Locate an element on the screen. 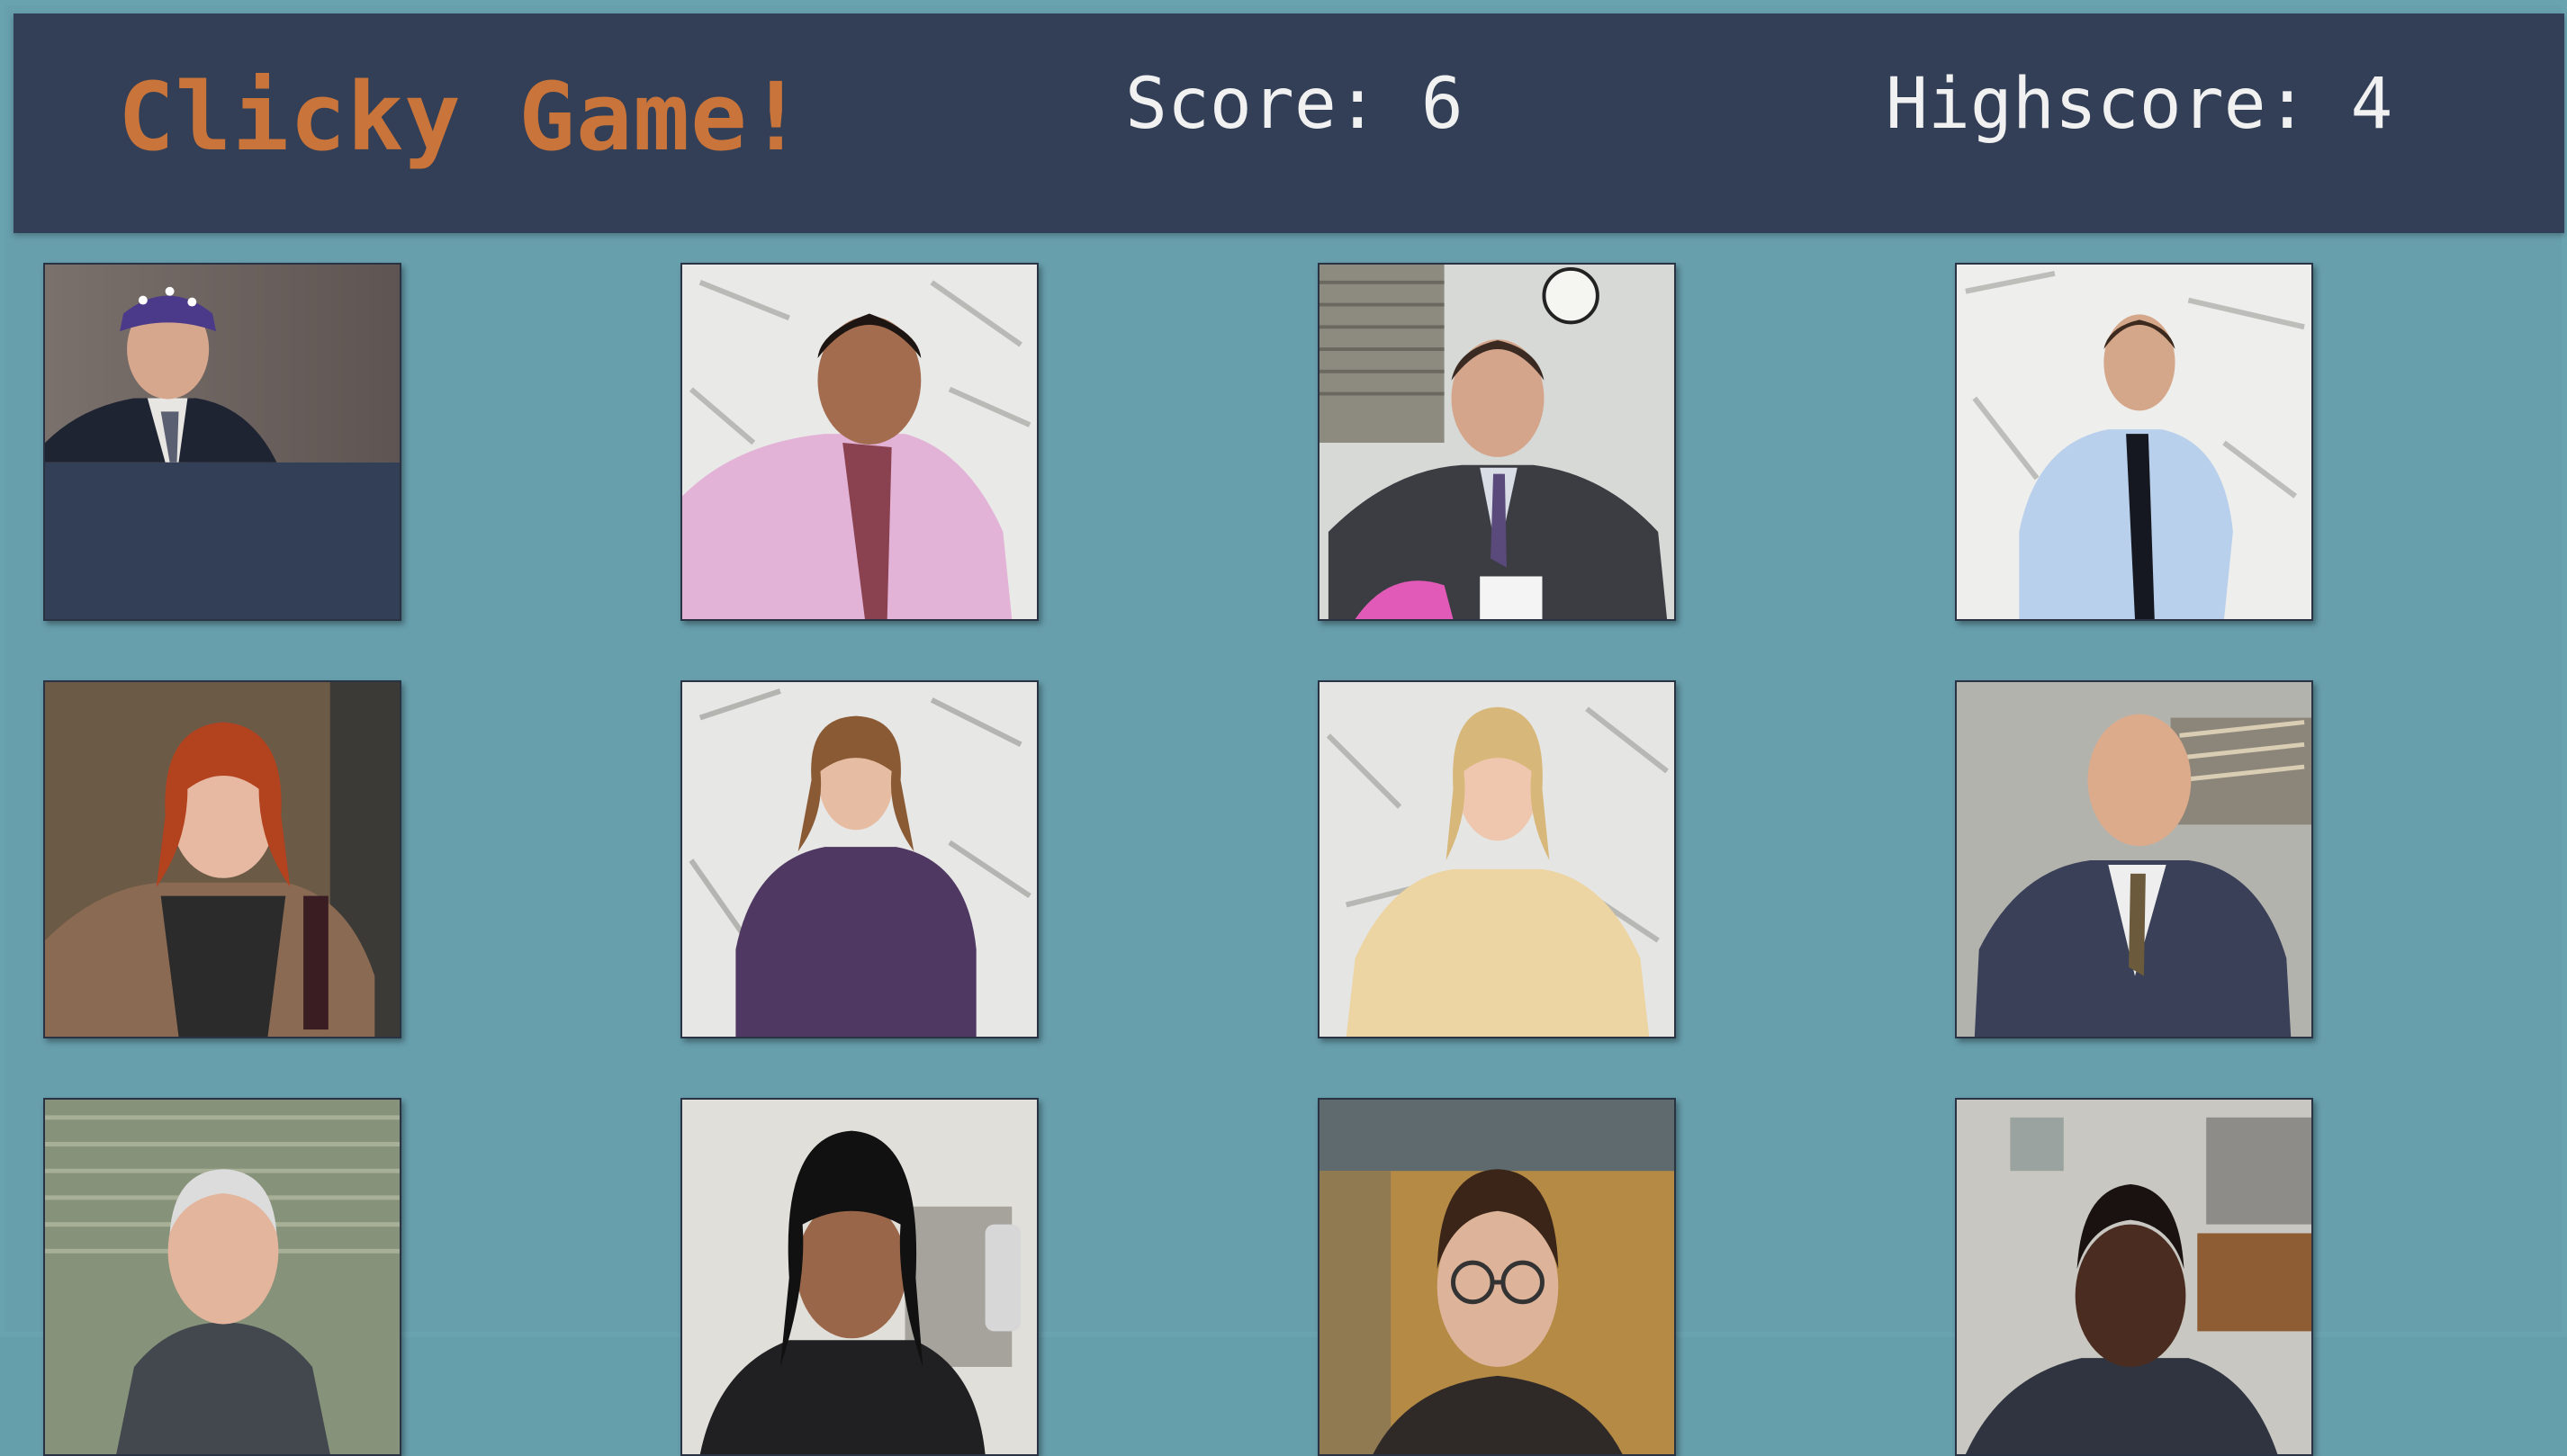 Image resolution: width=2567 pixels, height=1456 pixels. game-title: Clicky Game! is located at coordinates (462, 117).